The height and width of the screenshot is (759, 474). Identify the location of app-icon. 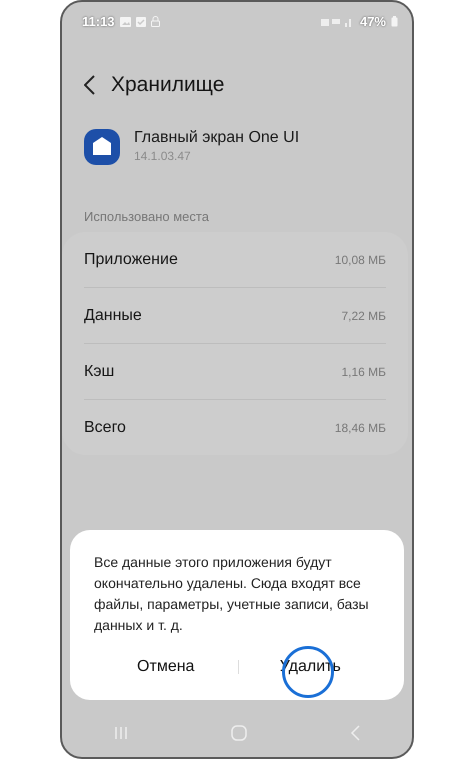
(102, 147).